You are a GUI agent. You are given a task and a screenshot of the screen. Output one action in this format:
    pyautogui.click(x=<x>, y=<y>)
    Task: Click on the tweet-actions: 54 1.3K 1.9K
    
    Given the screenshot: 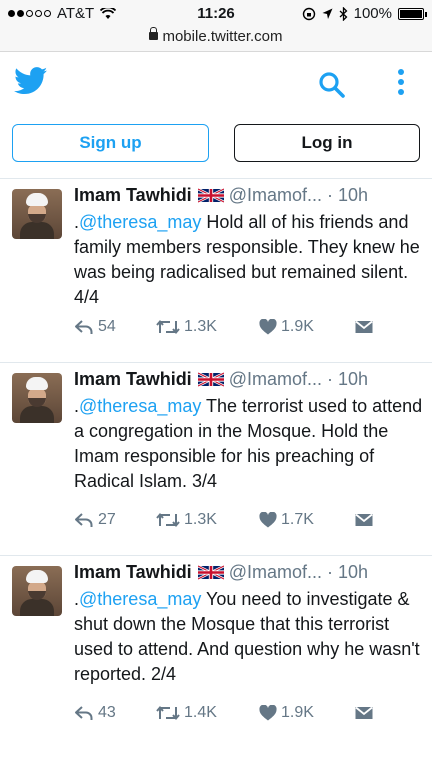 What is the action you would take?
    pyautogui.click(x=249, y=327)
    